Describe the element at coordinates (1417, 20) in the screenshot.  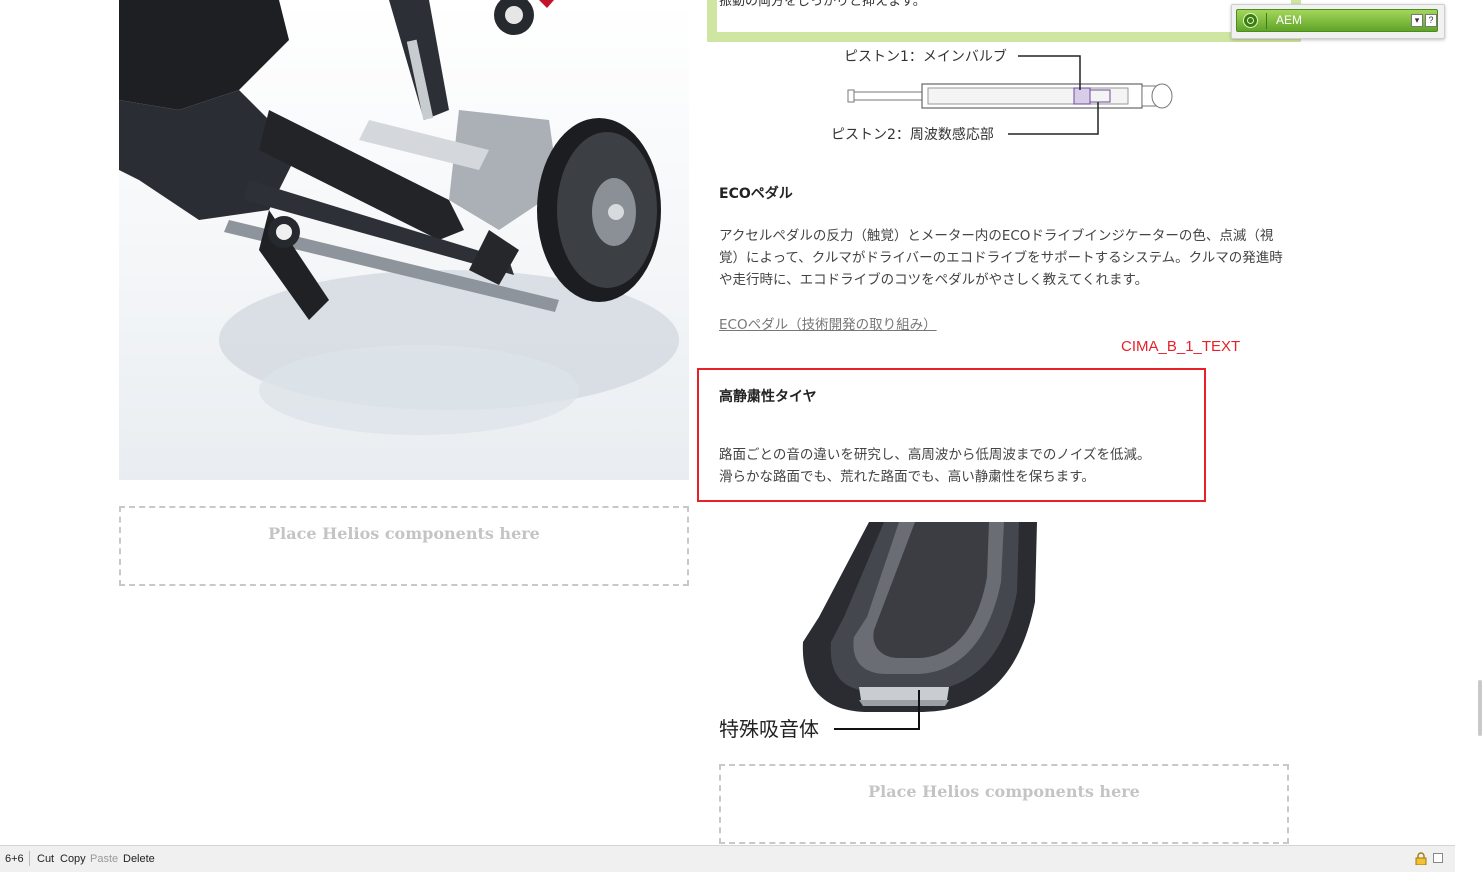
I see `chevron-down-icon: ▾` at that location.